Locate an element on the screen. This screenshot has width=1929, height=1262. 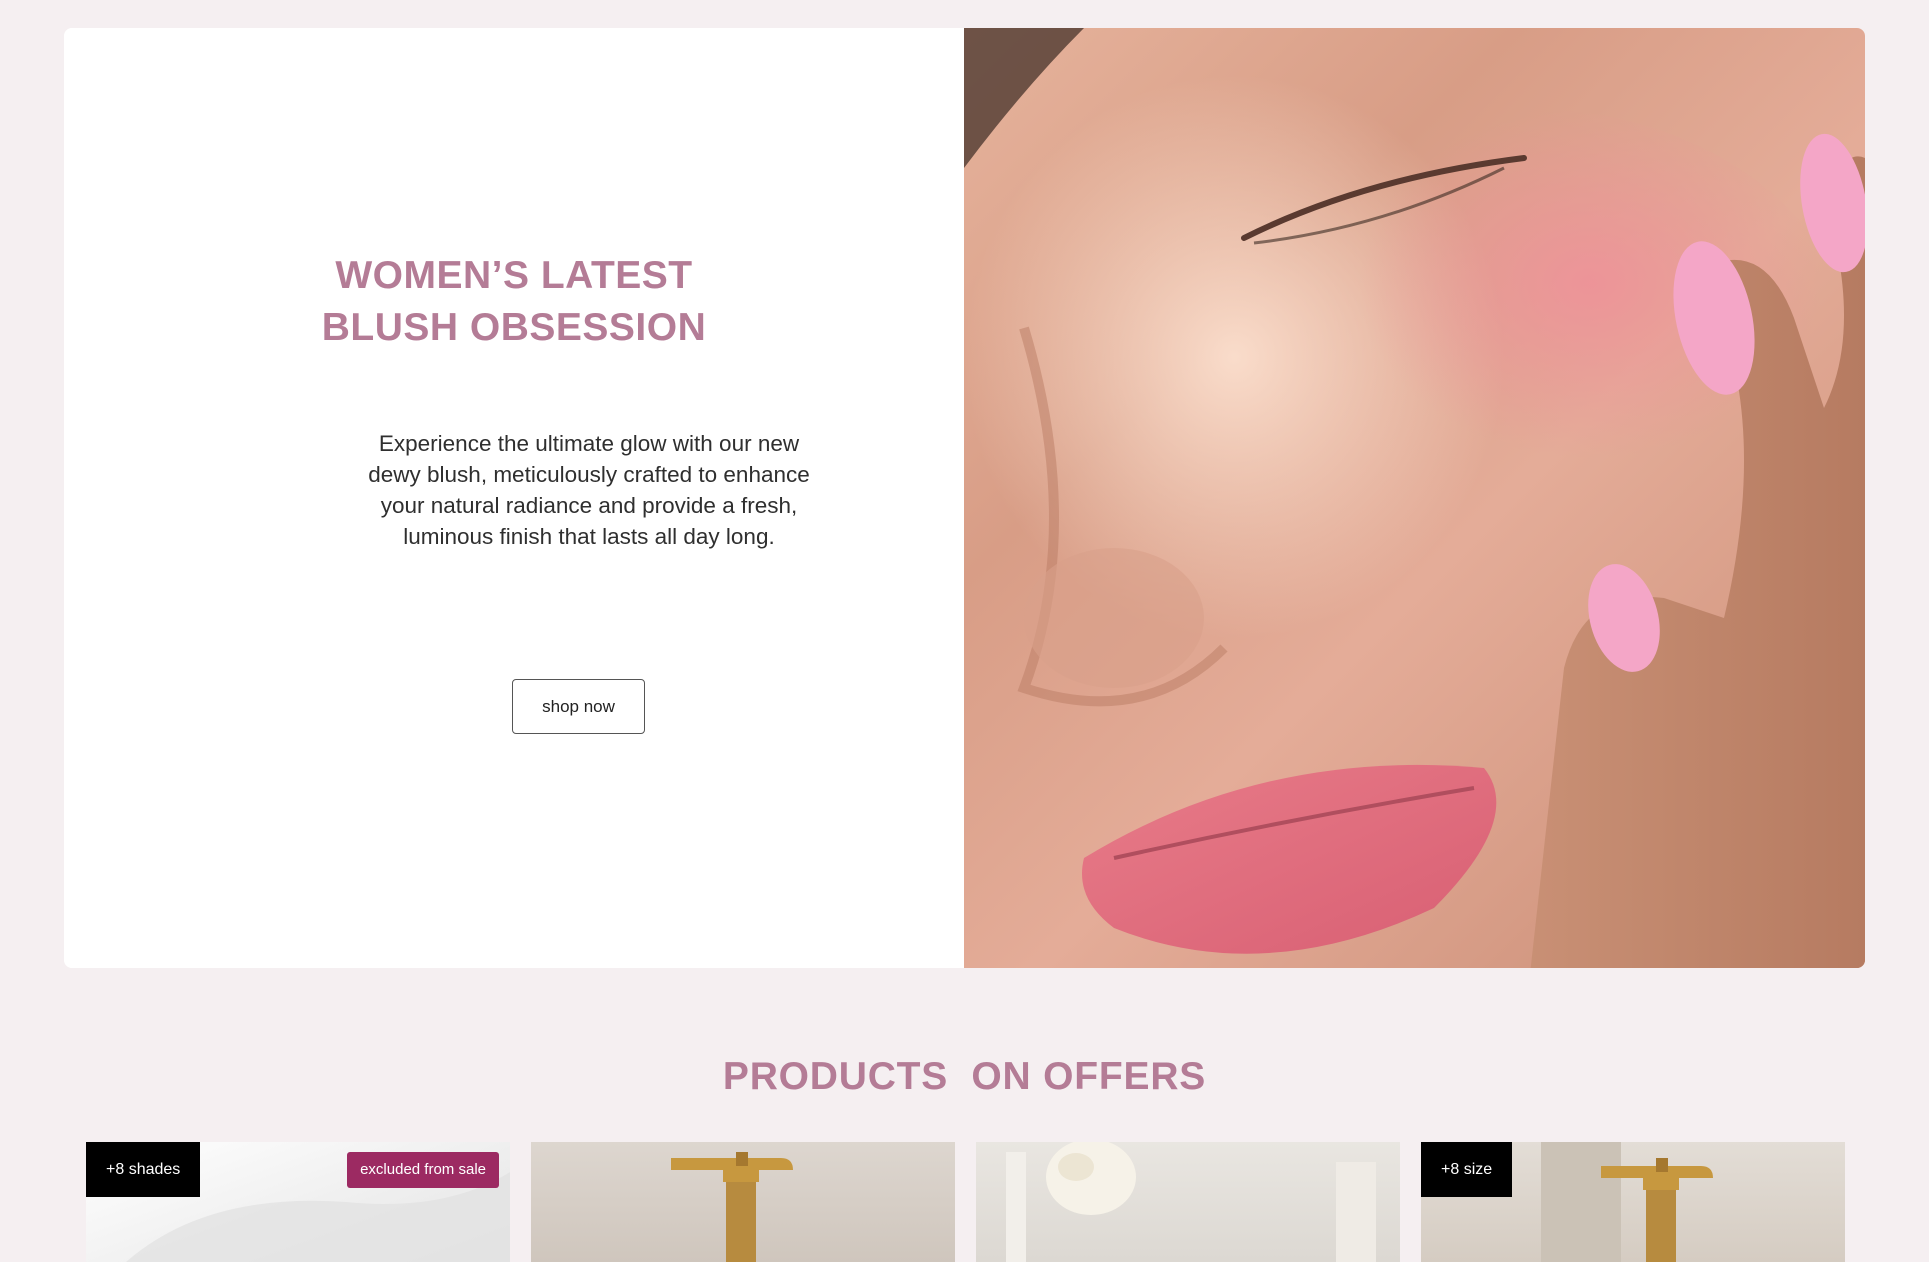
gold-pump-bottle-photo is located at coordinates (732, 1207).